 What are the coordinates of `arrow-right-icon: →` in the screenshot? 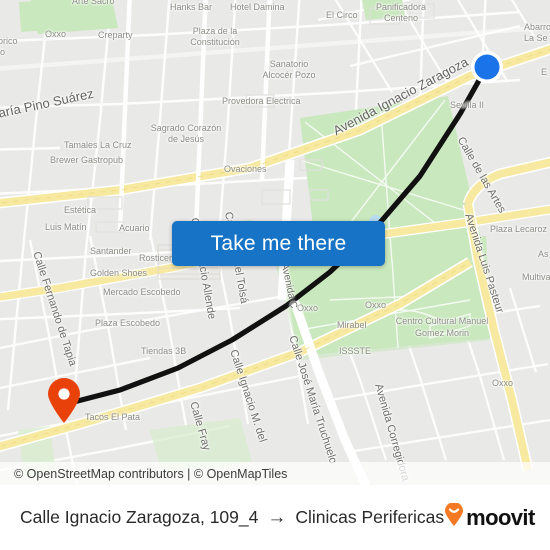 It's located at (277, 517).